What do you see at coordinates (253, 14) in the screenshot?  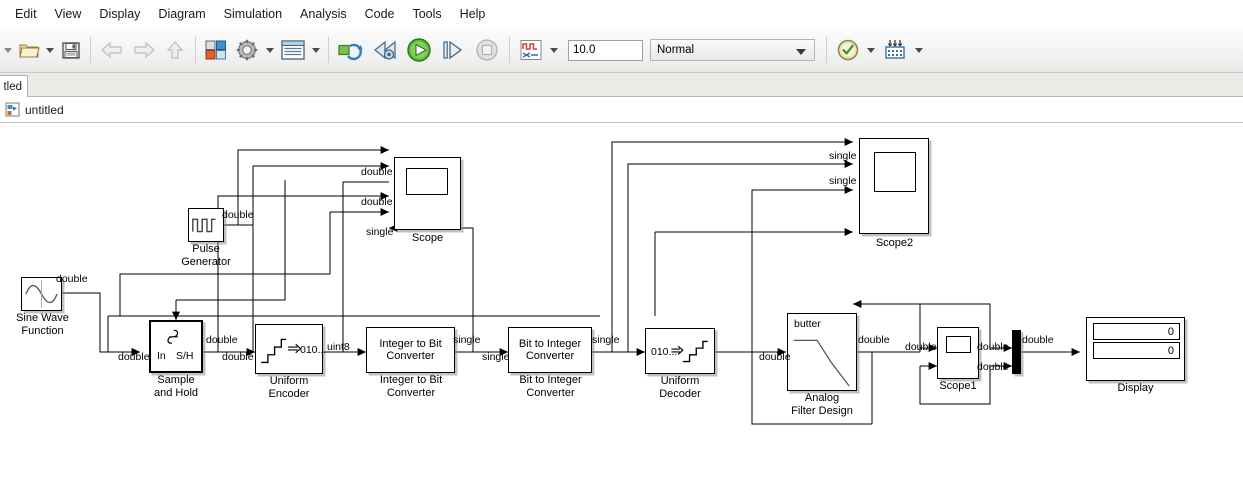 I see `menu-item-simulation: Simulation` at bounding box center [253, 14].